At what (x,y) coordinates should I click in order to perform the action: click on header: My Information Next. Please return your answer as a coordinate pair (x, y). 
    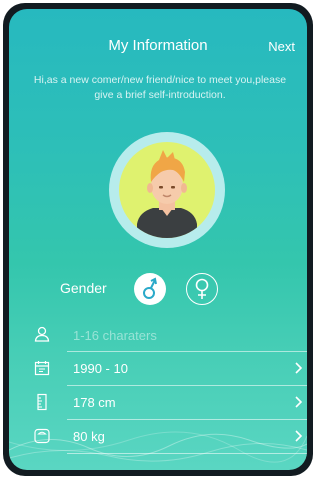
    Looking at the image, I should click on (158, 51).